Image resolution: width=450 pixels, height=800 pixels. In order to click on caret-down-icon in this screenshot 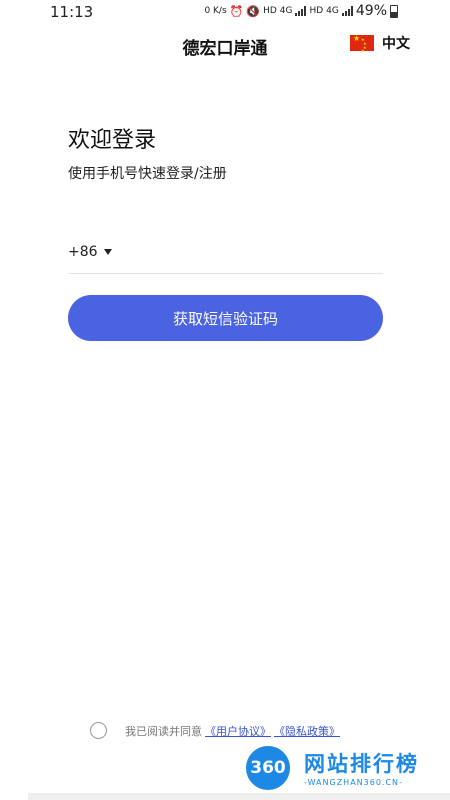, I will do `click(107, 252)`.